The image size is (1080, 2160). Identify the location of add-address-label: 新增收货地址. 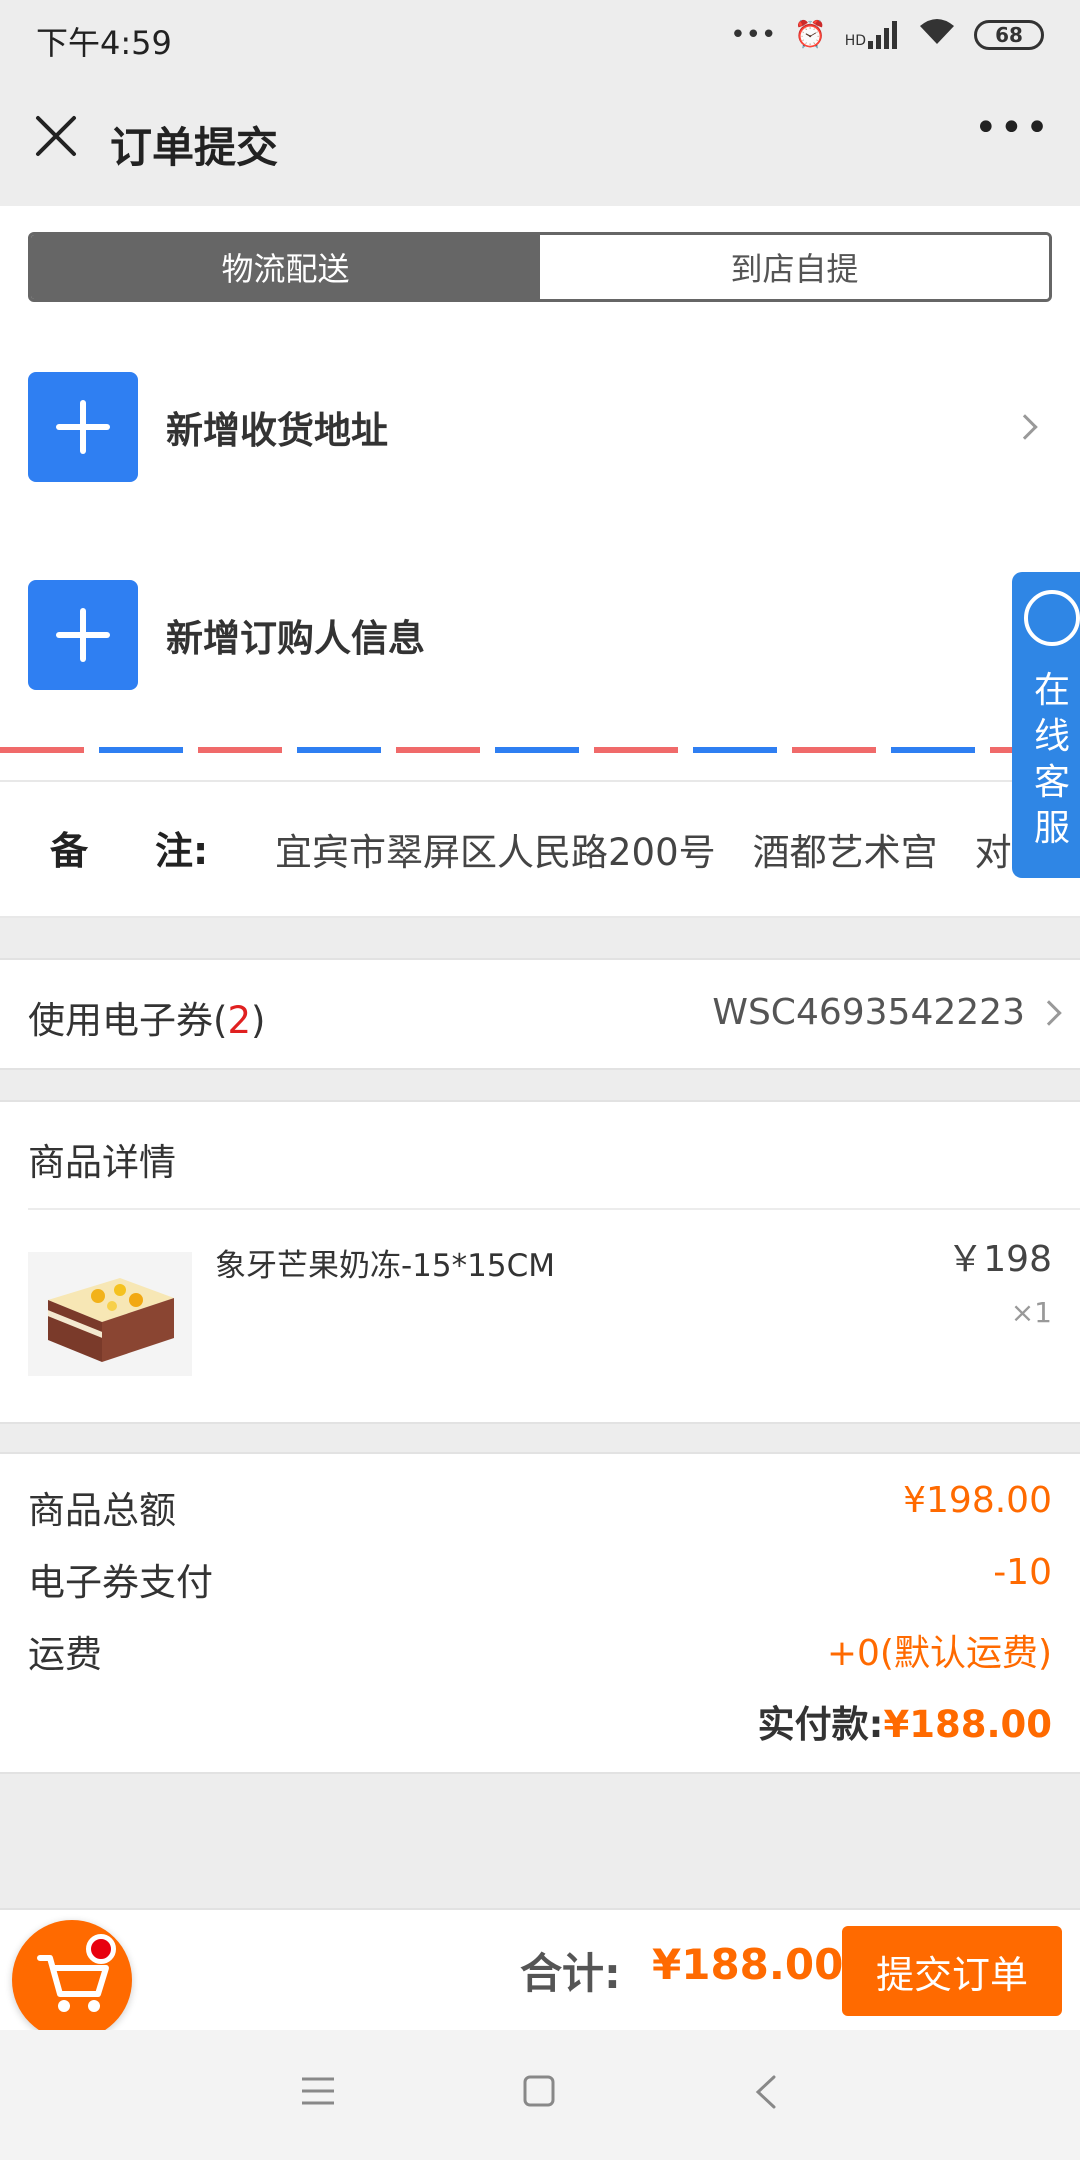
(277, 430).